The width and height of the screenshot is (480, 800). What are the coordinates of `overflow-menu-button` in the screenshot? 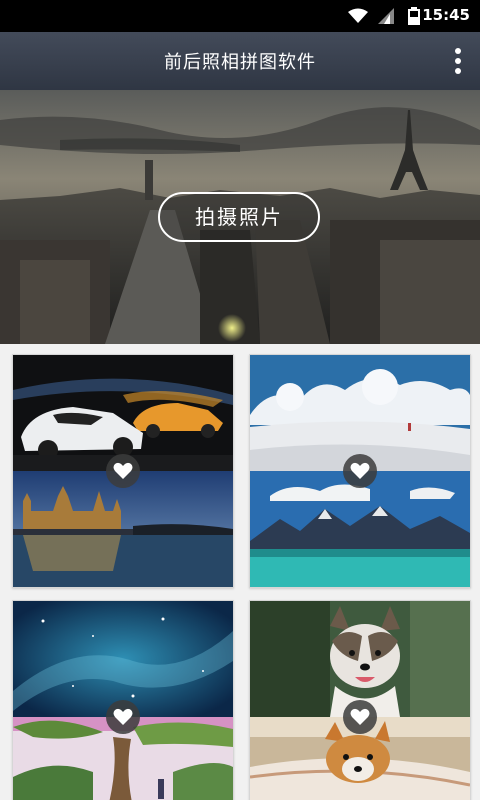 It's located at (458, 62).